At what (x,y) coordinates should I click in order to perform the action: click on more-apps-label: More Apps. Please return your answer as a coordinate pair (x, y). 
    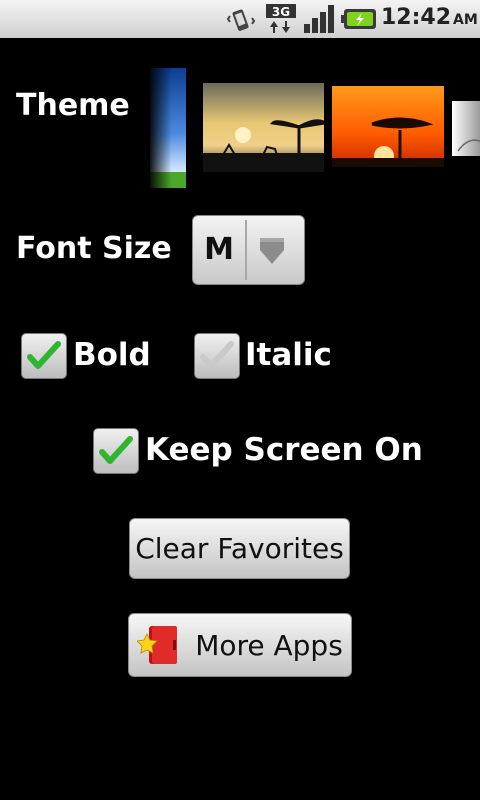
    Looking at the image, I should click on (269, 645).